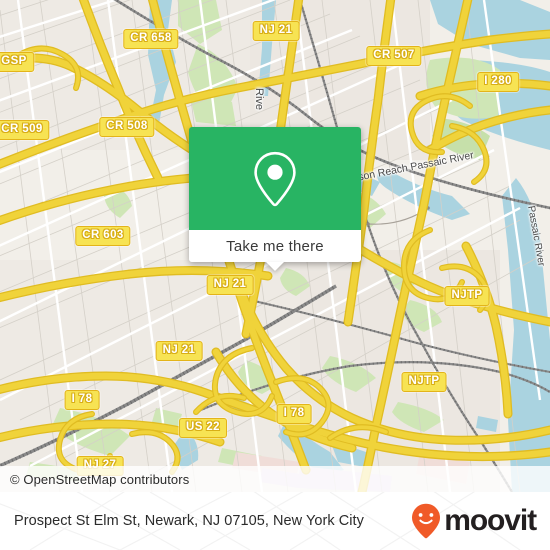  What do you see at coordinates (259, 99) in the screenshot?
I see `map-label-rive: Rive` at bounding box center [259, 99].